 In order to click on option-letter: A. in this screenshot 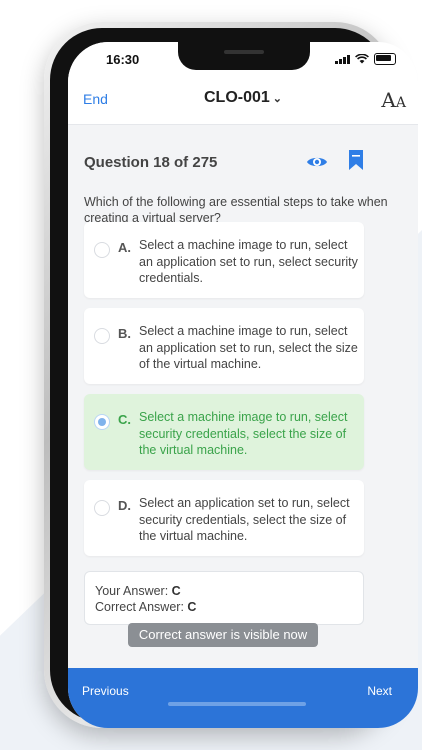, I will do `click(124, 247)`.